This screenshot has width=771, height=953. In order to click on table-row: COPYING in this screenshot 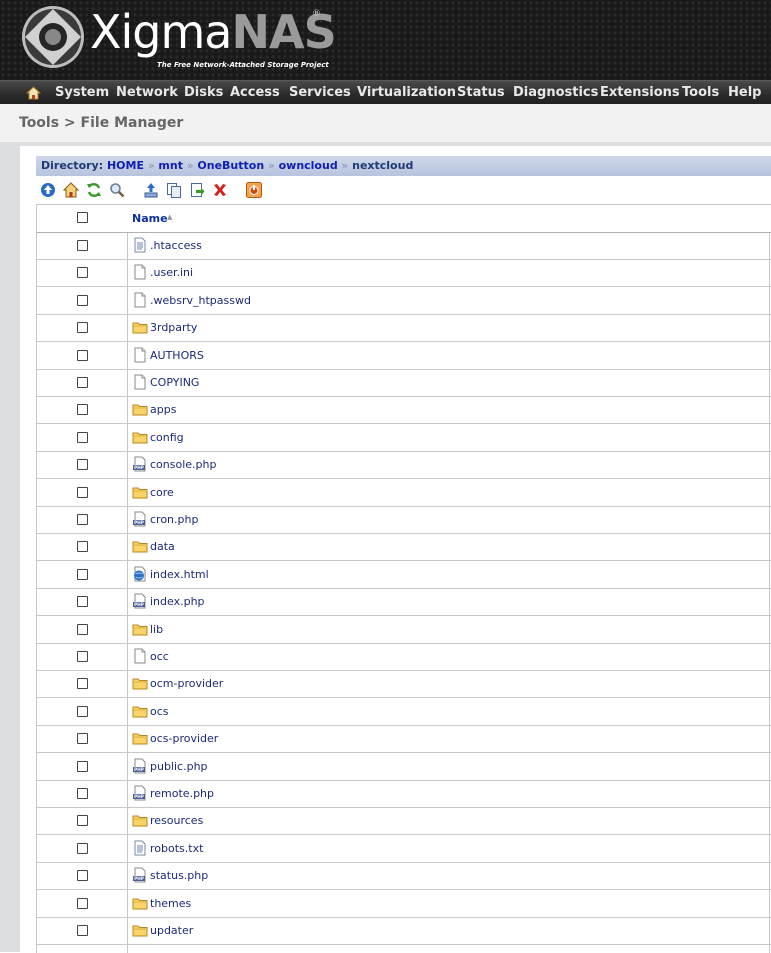, I will do `click(404, 383)`.